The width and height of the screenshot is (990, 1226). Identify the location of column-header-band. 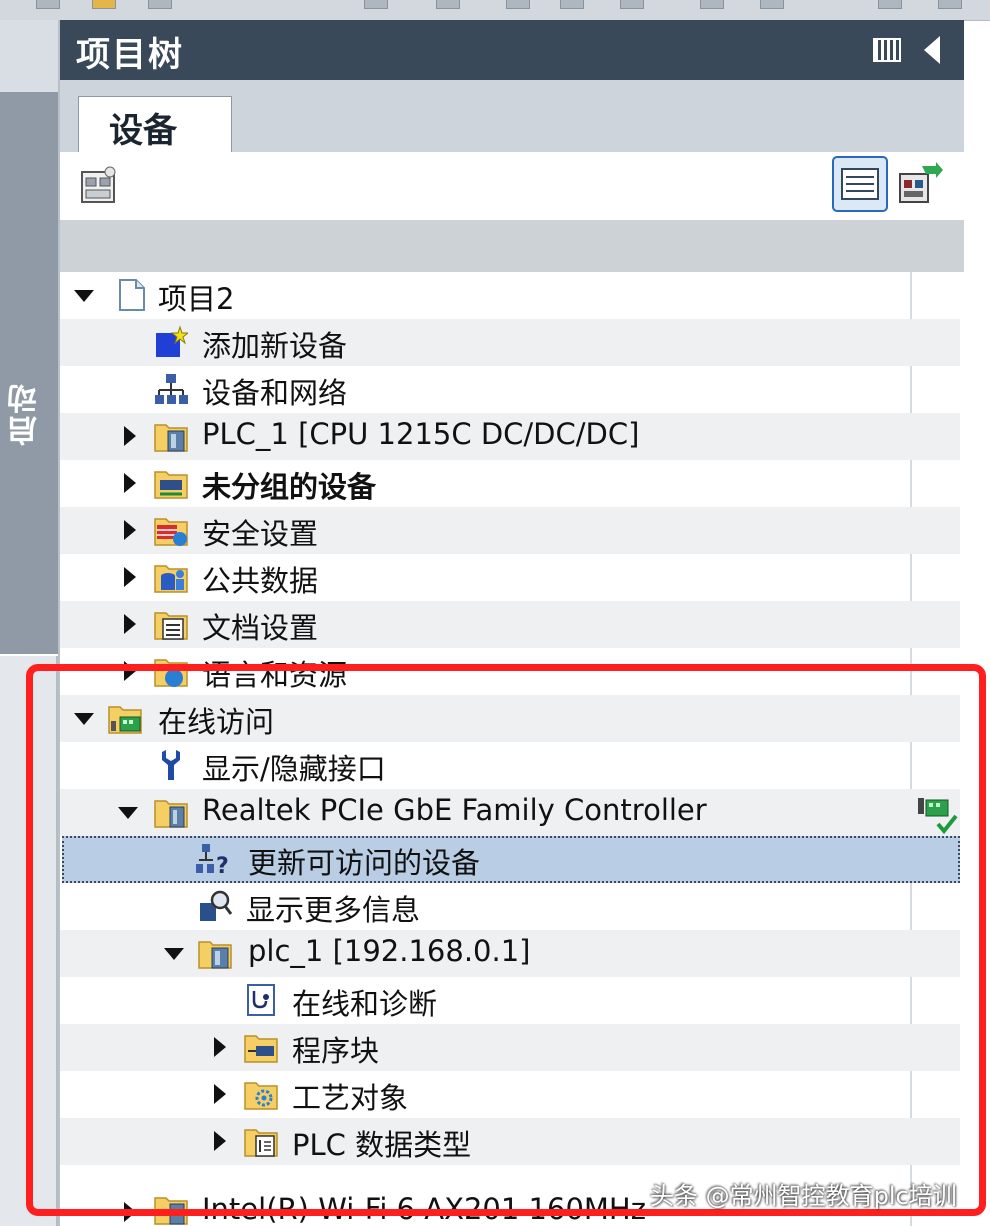
(512, 246).